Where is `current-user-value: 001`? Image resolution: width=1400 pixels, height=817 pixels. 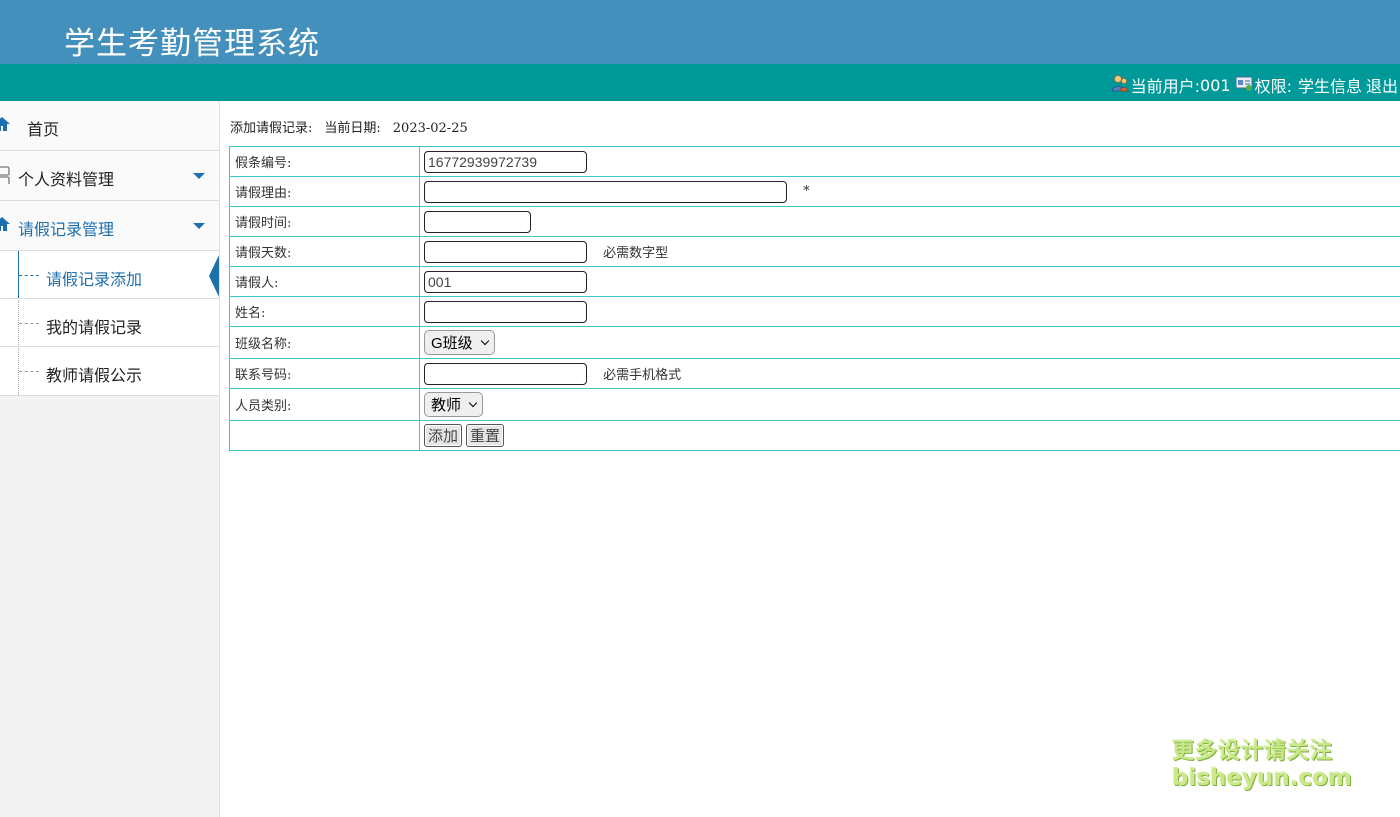
current-user-value: 001 is located at coordinates (1215, 85).